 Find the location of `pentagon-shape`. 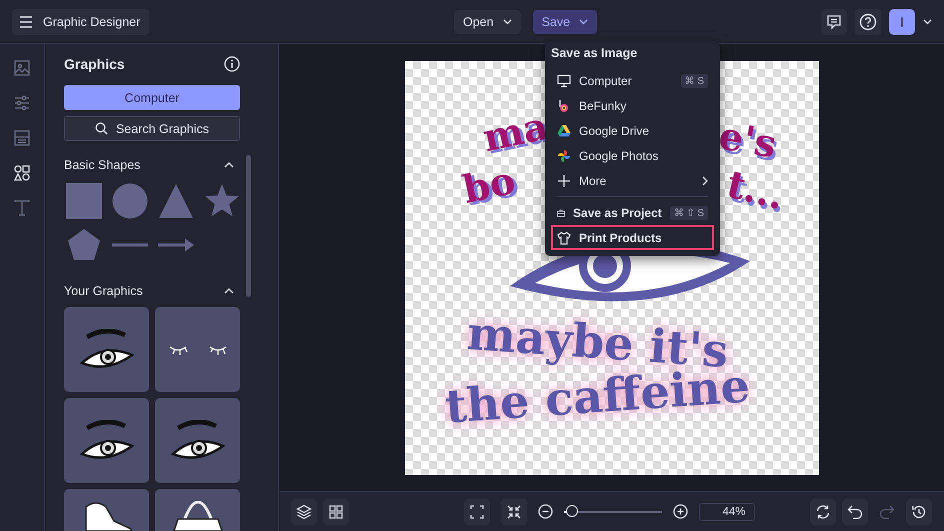

pentagon-shape is located at coordinates (84, 245).